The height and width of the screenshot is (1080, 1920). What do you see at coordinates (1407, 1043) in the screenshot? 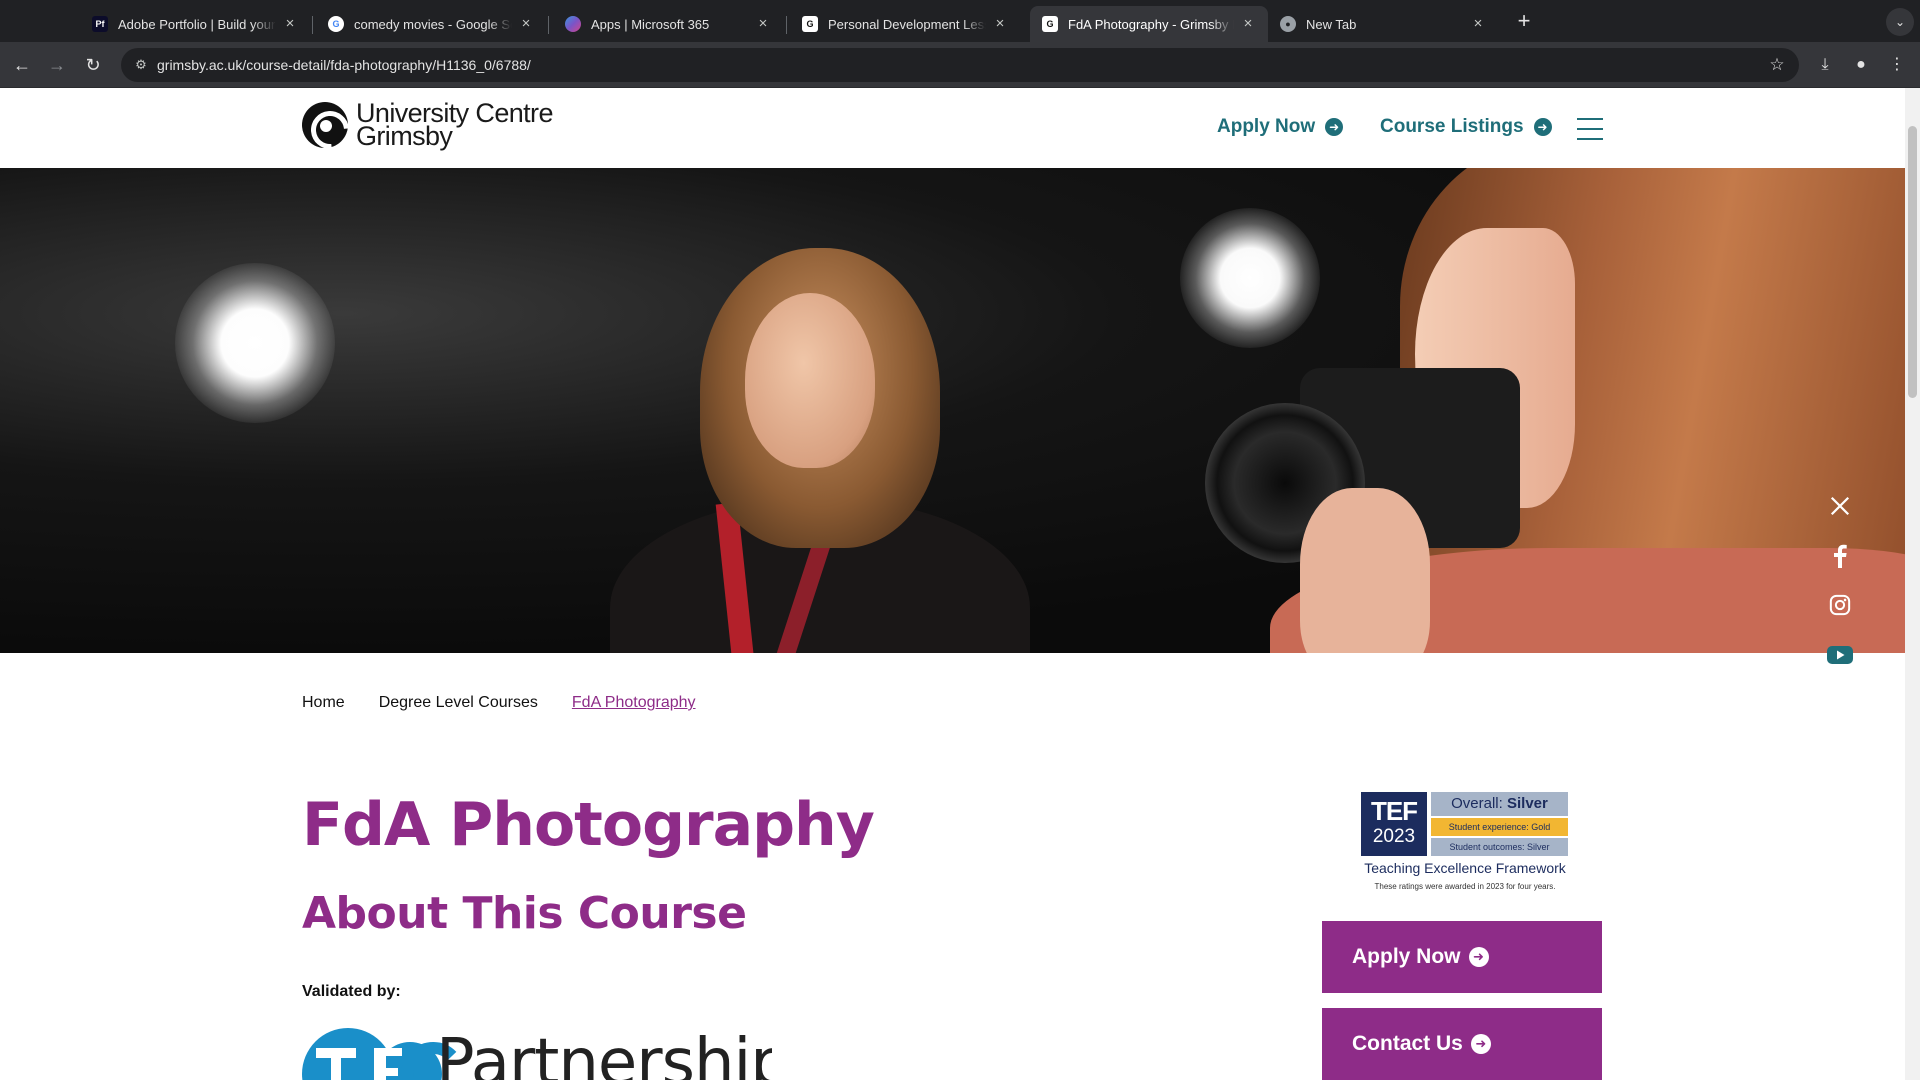
I see `sidebar-contact-us-label: Contact Us` at bounding box center [1407, 1043].